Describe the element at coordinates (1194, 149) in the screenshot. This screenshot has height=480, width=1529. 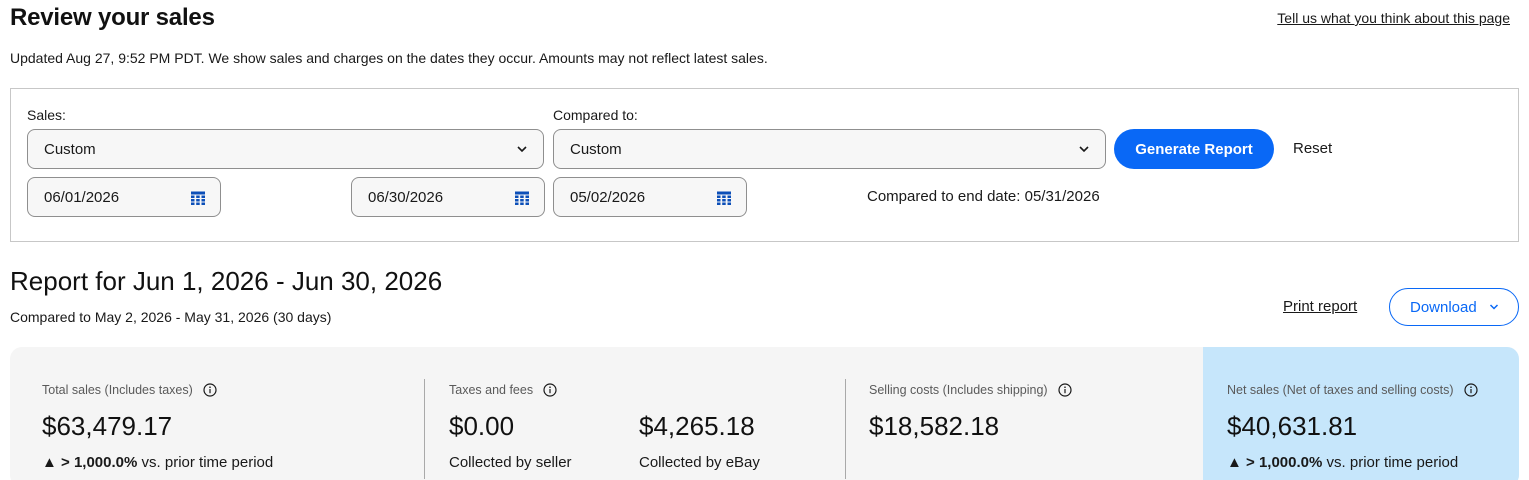
I see `generate-report-button: Generate Report` at that location.